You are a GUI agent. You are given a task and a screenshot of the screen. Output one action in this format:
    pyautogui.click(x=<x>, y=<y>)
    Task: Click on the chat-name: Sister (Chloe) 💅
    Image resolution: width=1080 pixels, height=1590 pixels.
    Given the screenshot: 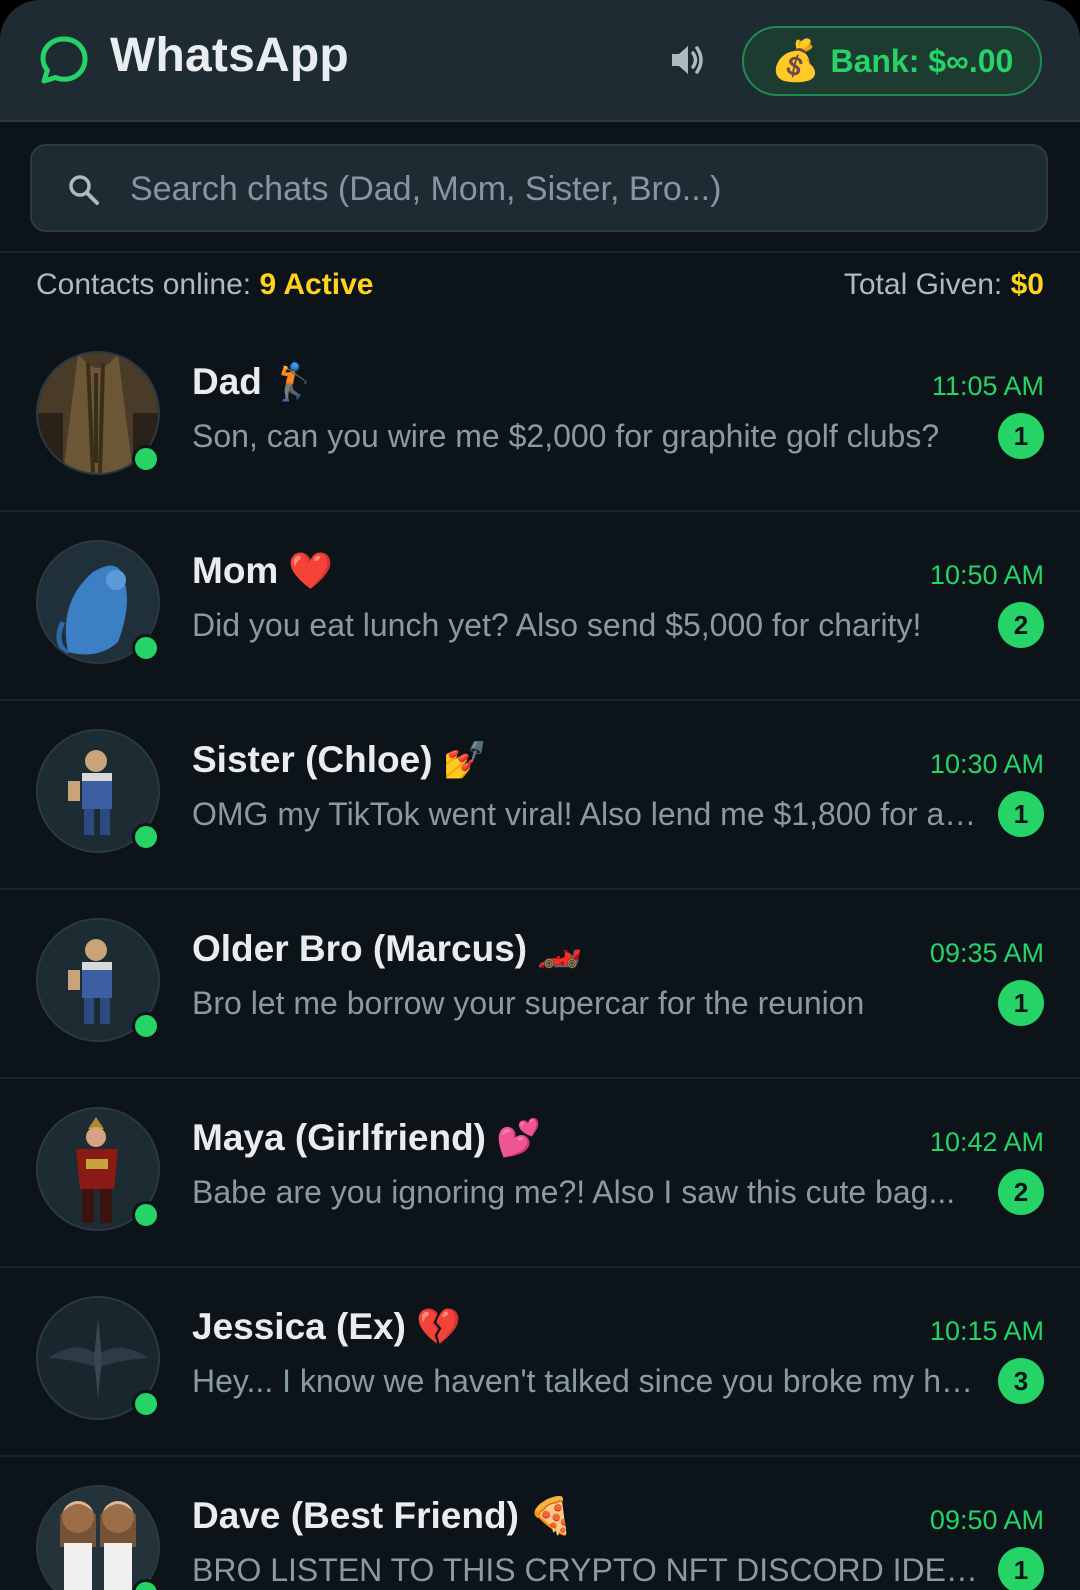 What is the action you would take?
    pyautogui.click(x=339, y=760)
    